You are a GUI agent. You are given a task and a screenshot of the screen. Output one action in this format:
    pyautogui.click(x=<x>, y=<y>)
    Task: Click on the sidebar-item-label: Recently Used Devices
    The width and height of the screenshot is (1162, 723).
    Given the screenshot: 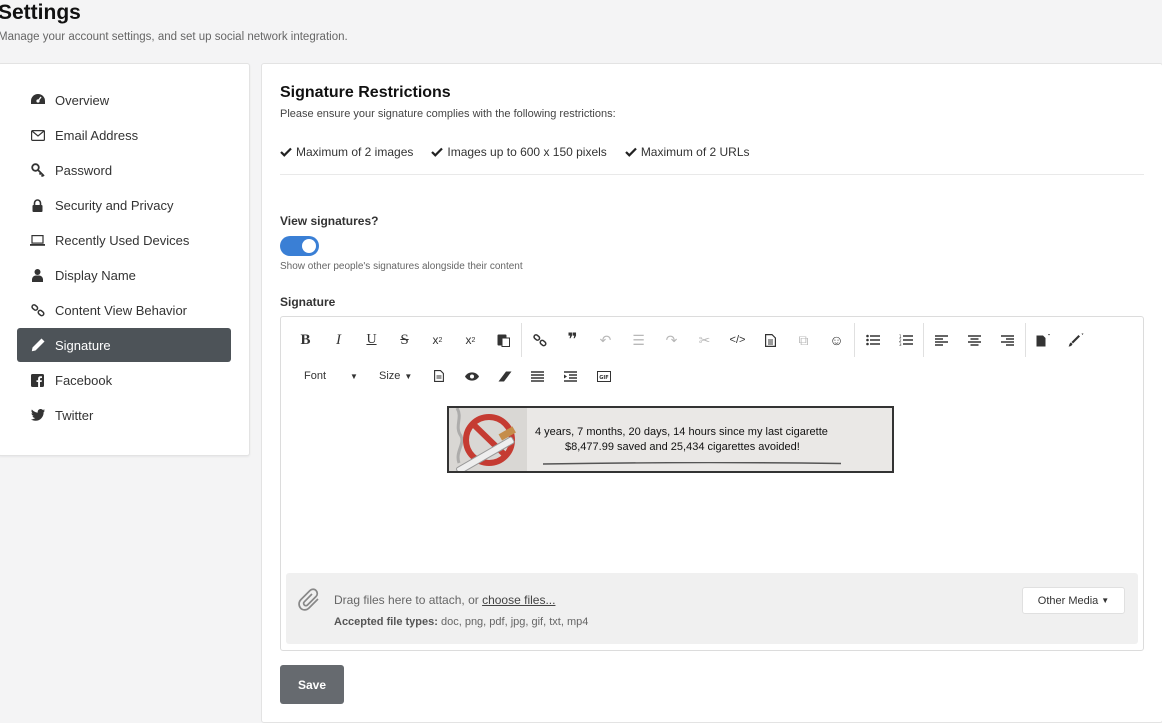 What is the action you would take?
    pyautogui.click(x=122, y=240)
    